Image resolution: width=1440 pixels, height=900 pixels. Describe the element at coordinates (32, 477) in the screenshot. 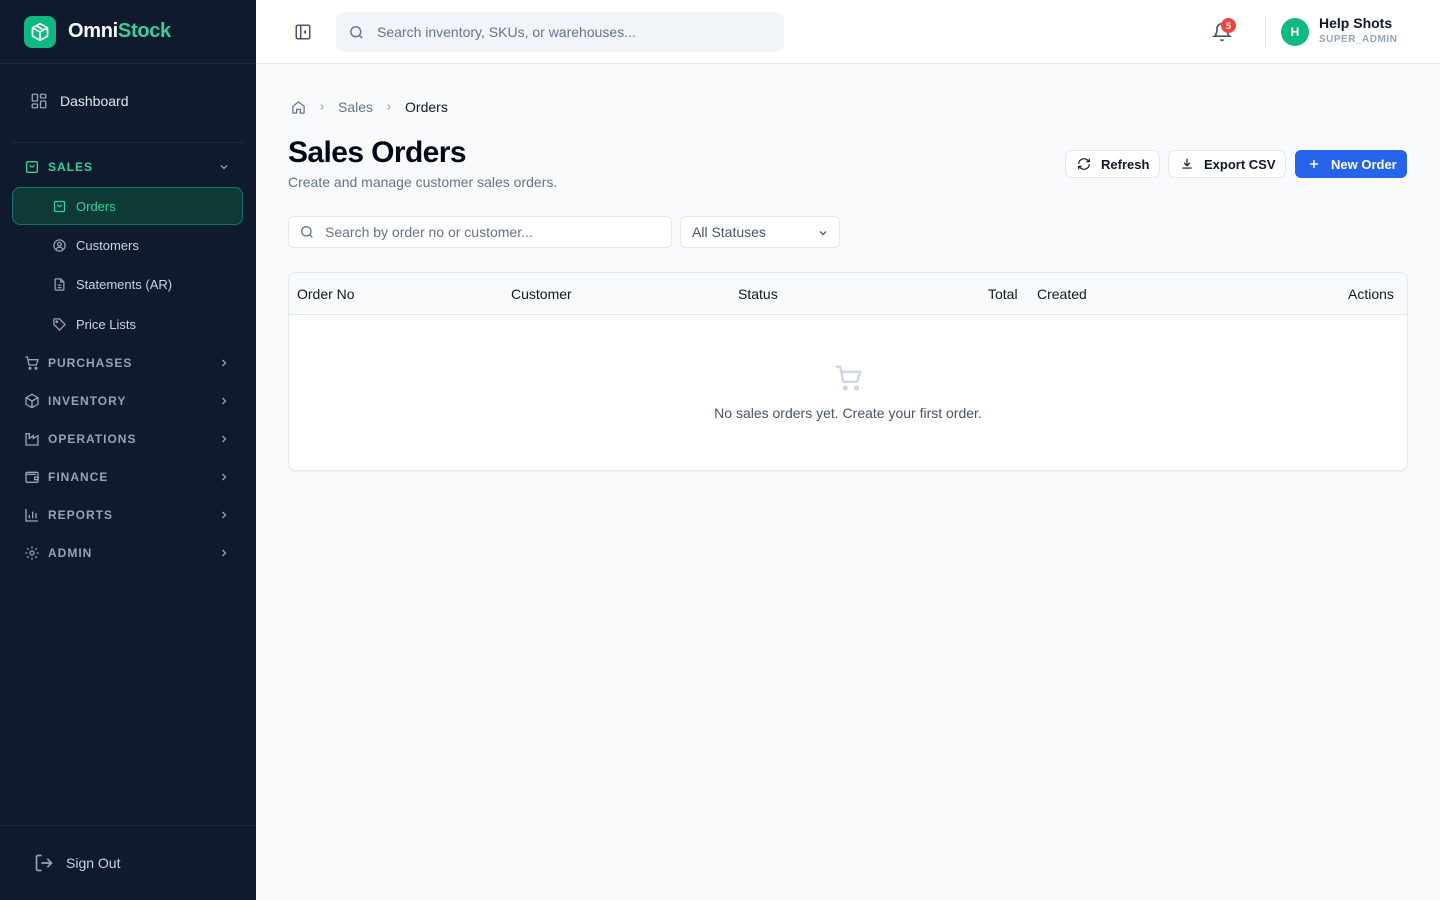

I see `wallet-icon` at that location.